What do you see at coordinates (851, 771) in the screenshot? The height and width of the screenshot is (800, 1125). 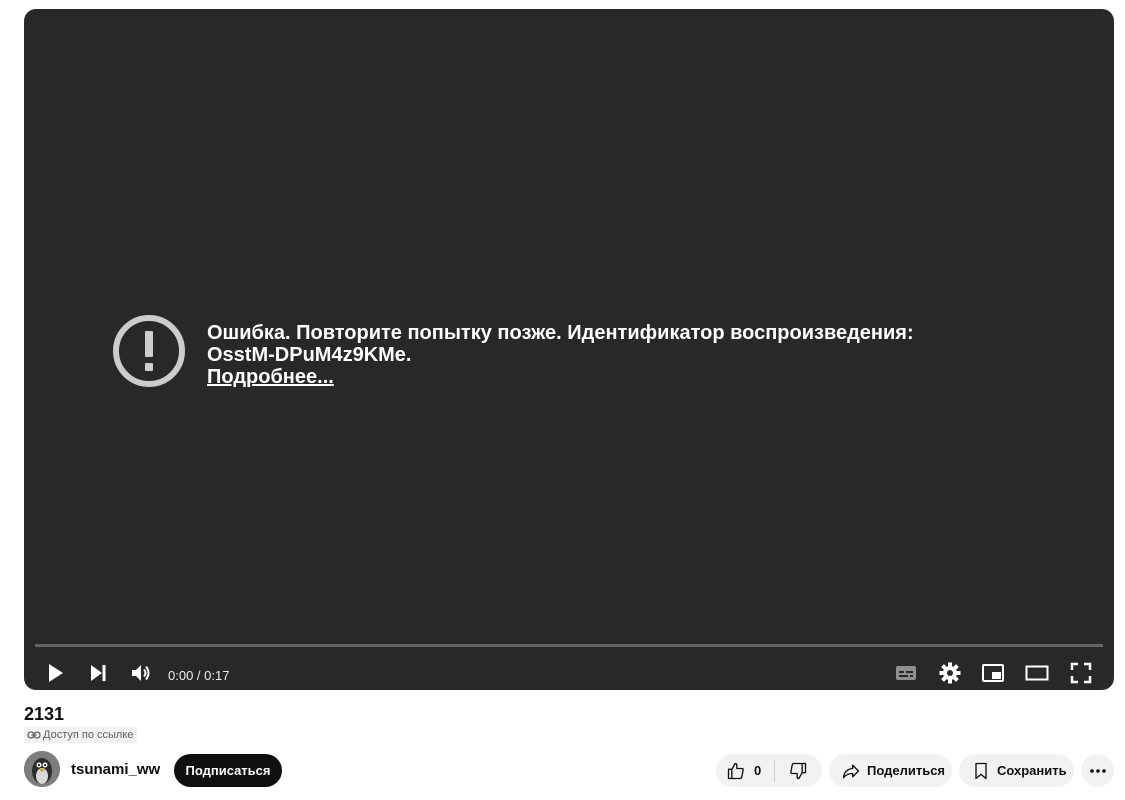 I see `share-icon` at bounding box center [851, 771].